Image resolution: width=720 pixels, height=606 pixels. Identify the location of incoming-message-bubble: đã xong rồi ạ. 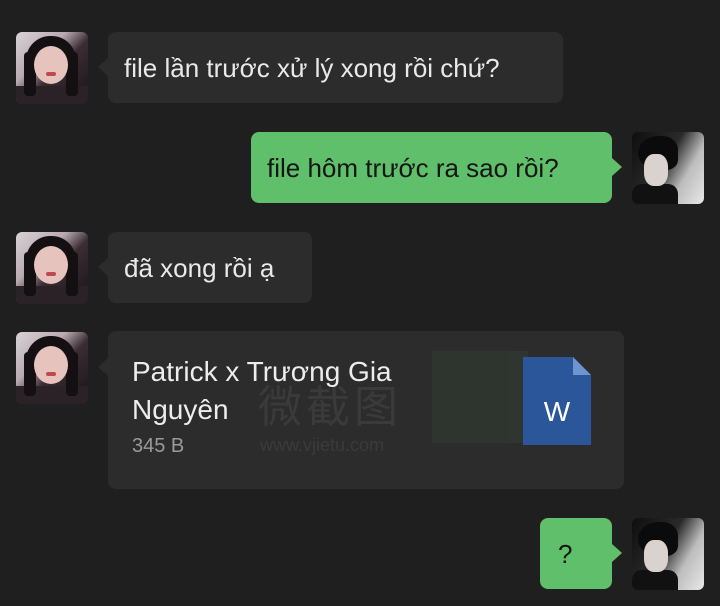
(210, 267).